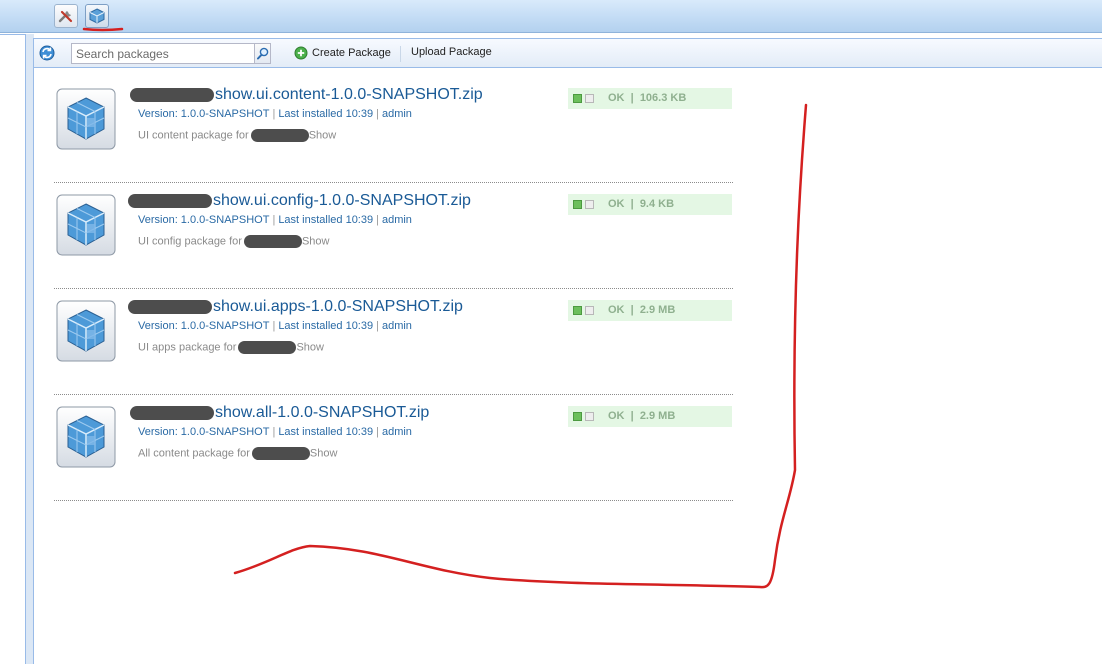 The height and width of the screenshot is (664, 1102). I want to click on package-description: UI config package for Show, so click(233, 241).